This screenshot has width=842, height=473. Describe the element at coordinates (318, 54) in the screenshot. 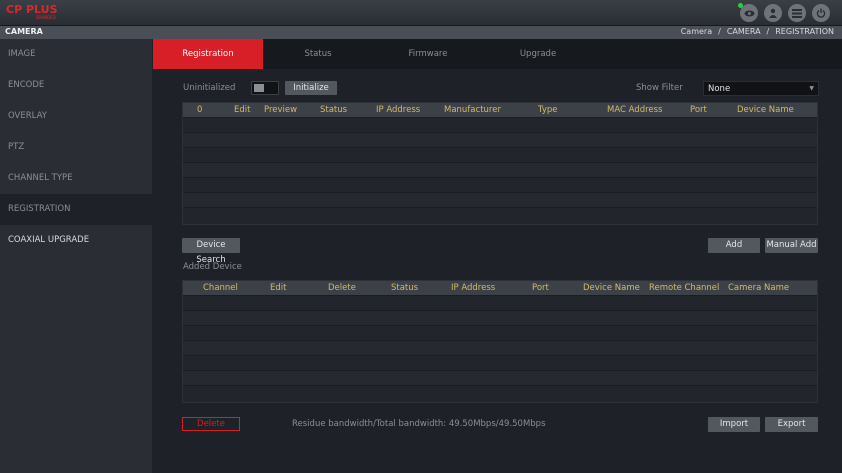

I see `tab-status: Status` at that location.